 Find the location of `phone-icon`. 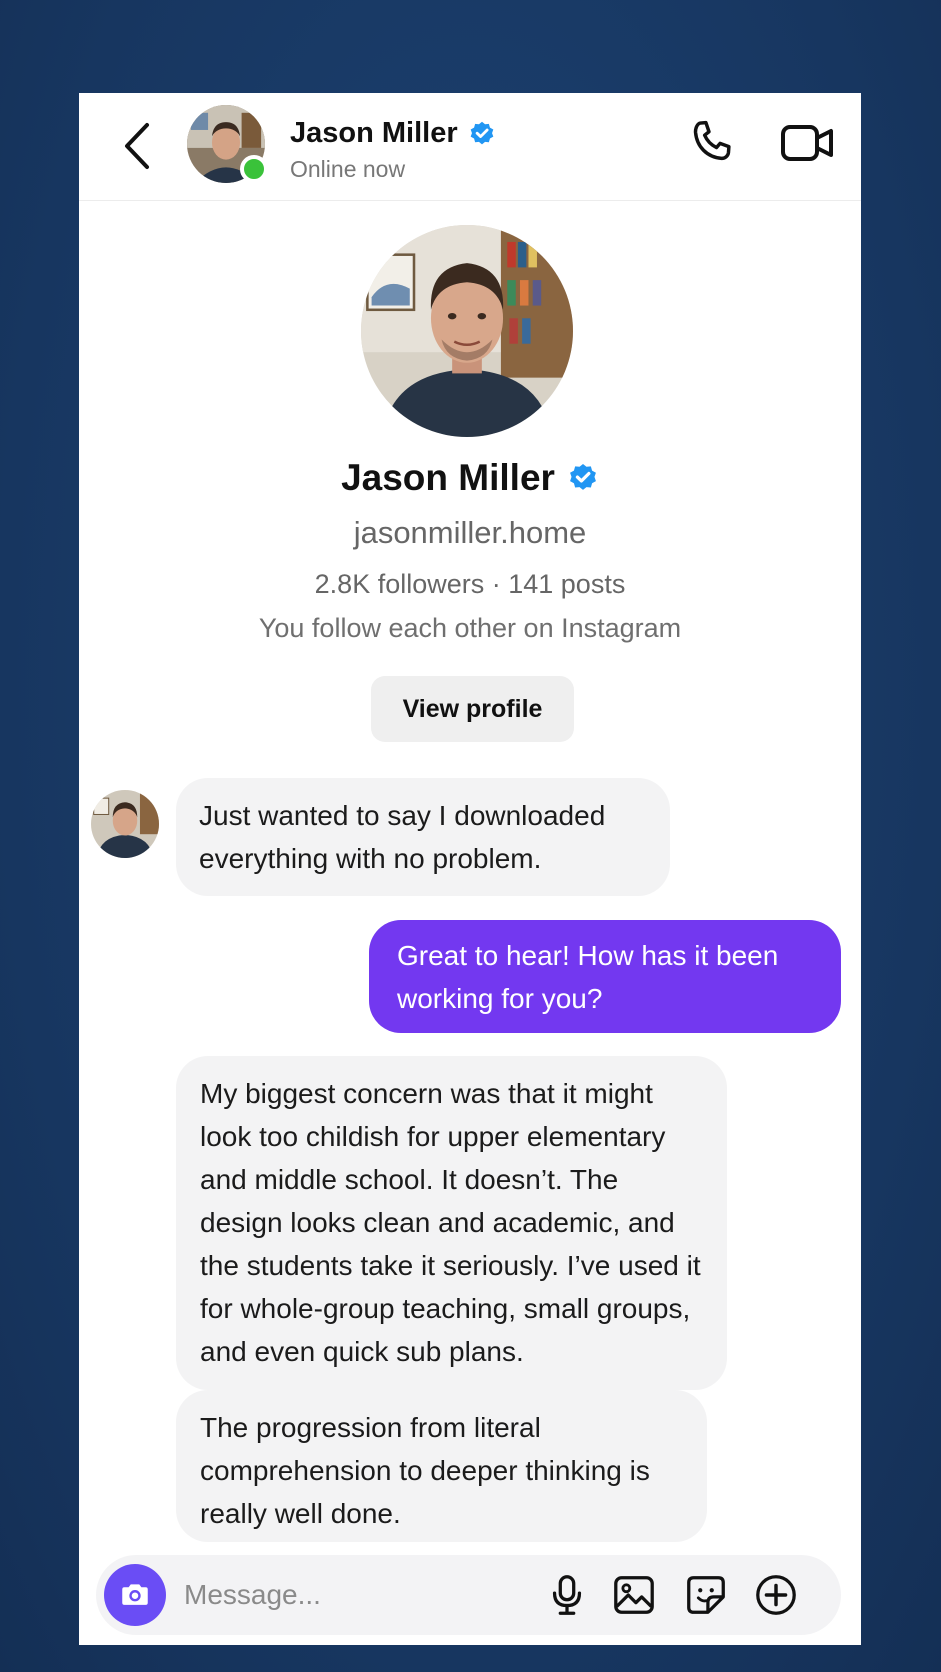

phone-icon is located at coordinates (712, 140).